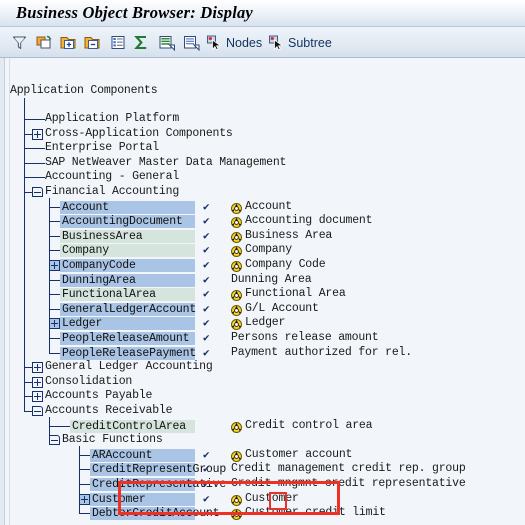  Describe the element at coordinates (127, 251) in the screenshot. I see `tree-node-label: Company` at that location.